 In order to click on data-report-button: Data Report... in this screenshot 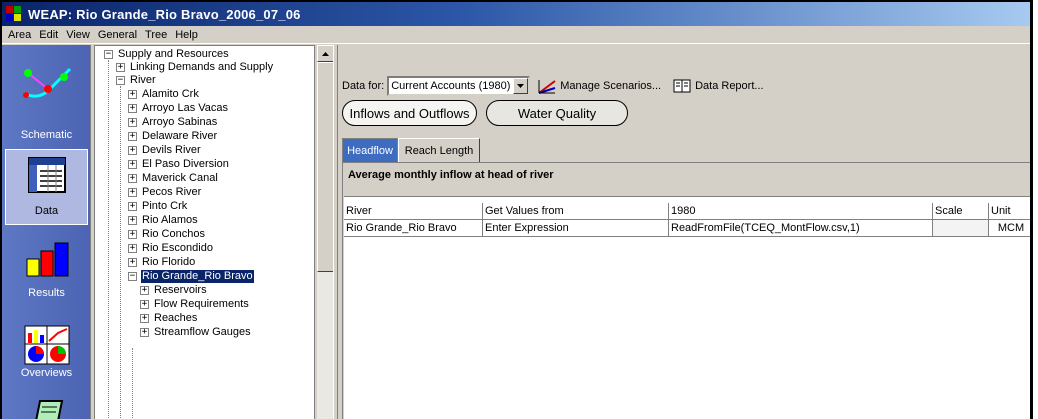, I will do `click(718, 86)`.